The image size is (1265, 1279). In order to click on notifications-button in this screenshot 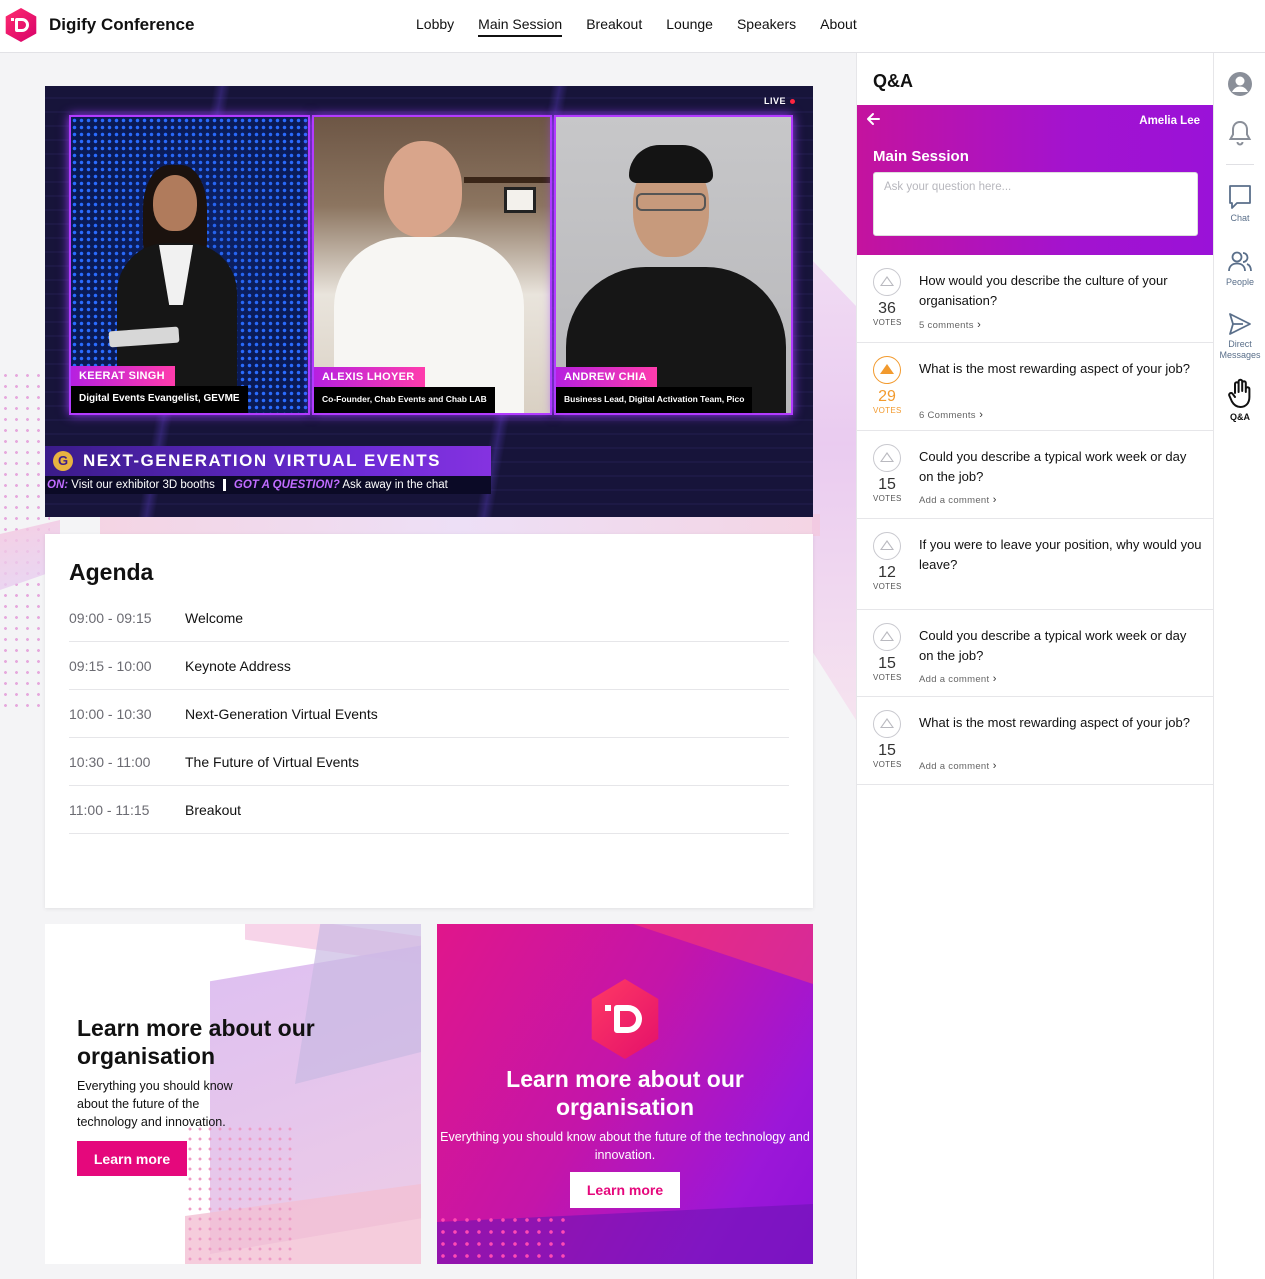, I will do `click(1239, 133)`.